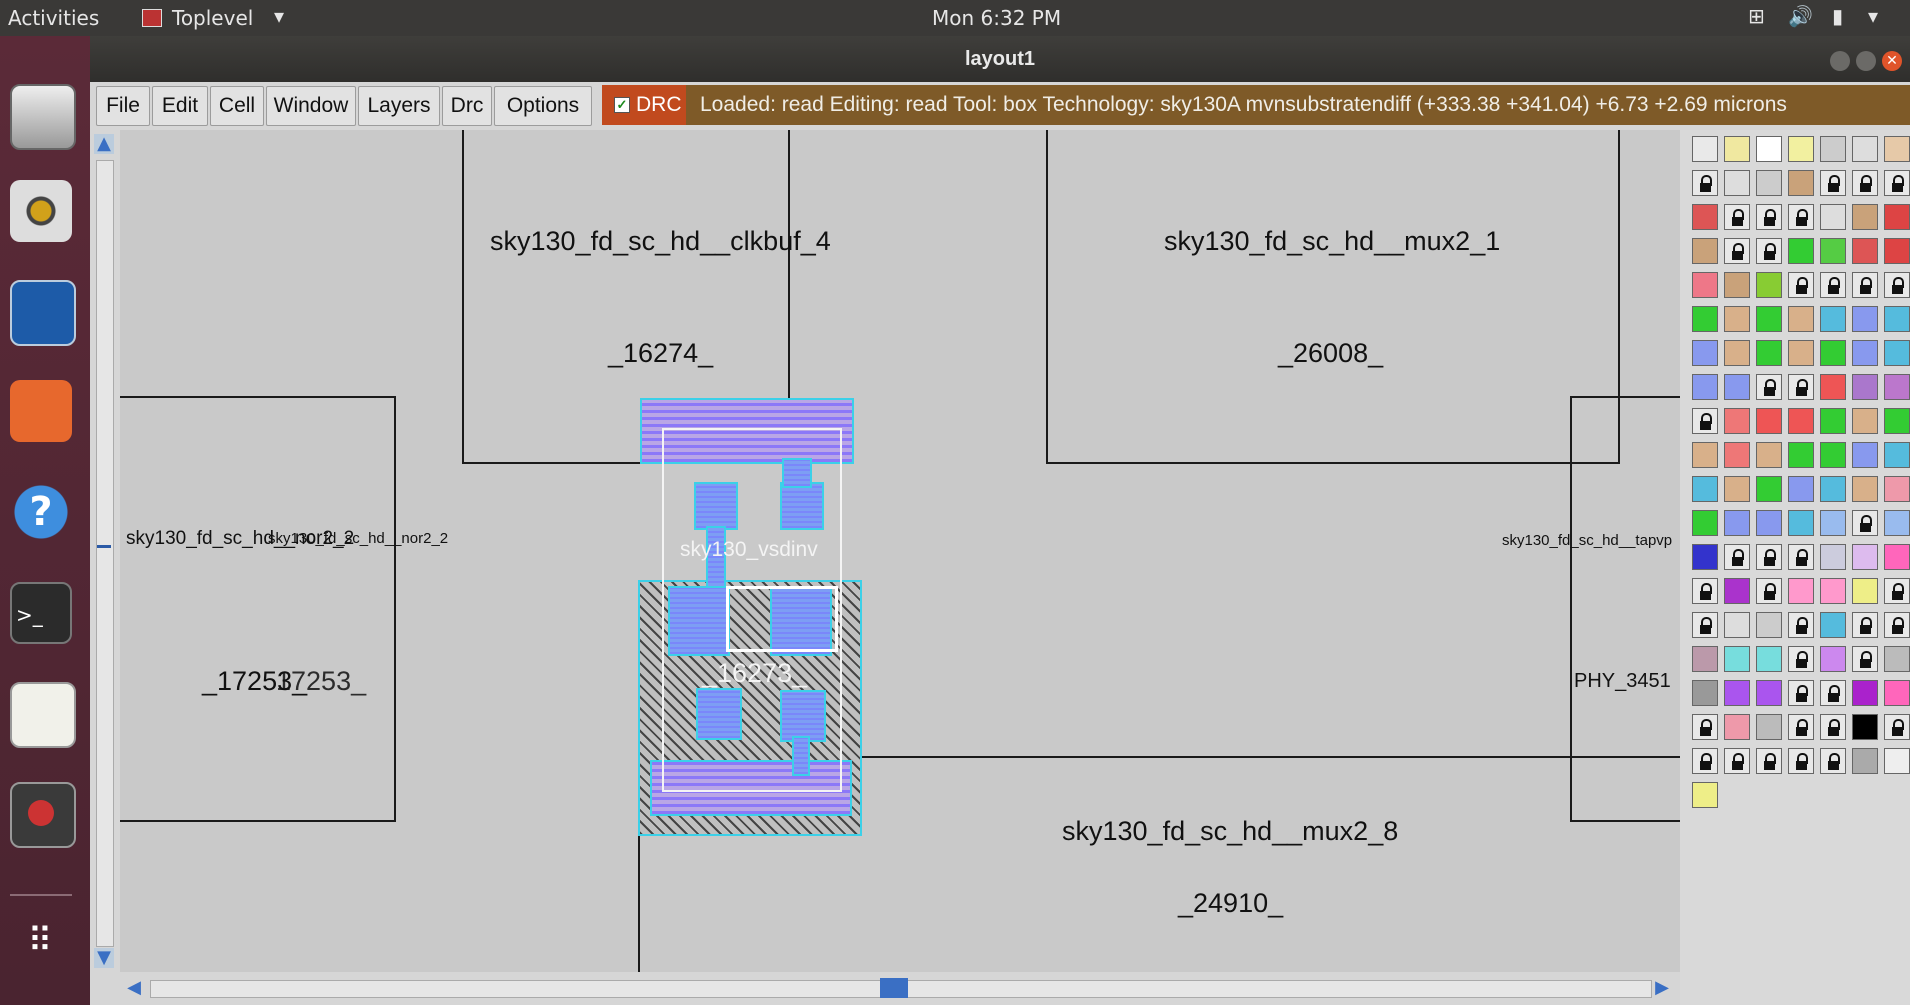 This screenshot has width=1910, height=1005. I want to click on rhythmbox-icon, so click(41, 211).